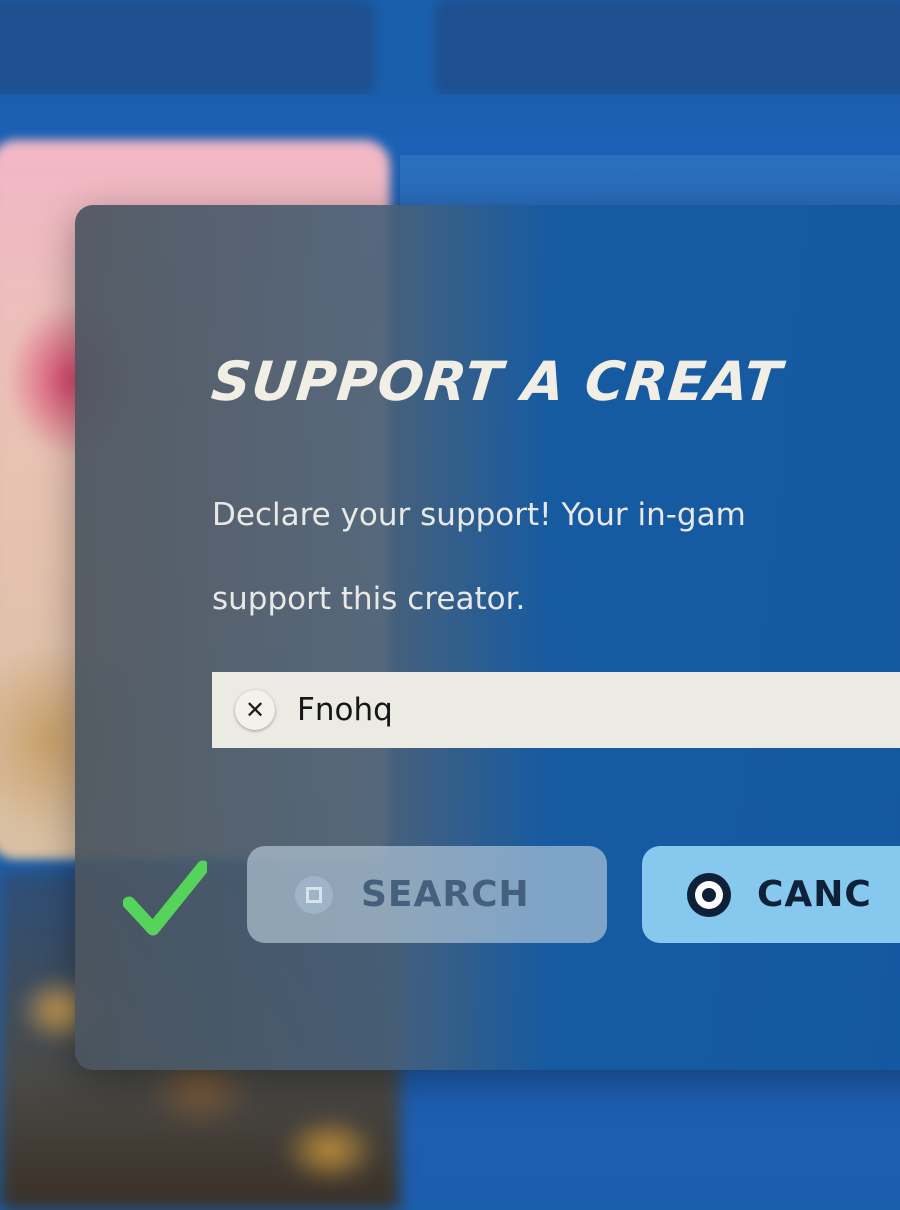  What do you see at coordinates (165, 898) in the screenshot?
I see `checkmark-icon` at bounding box center [165, 898].